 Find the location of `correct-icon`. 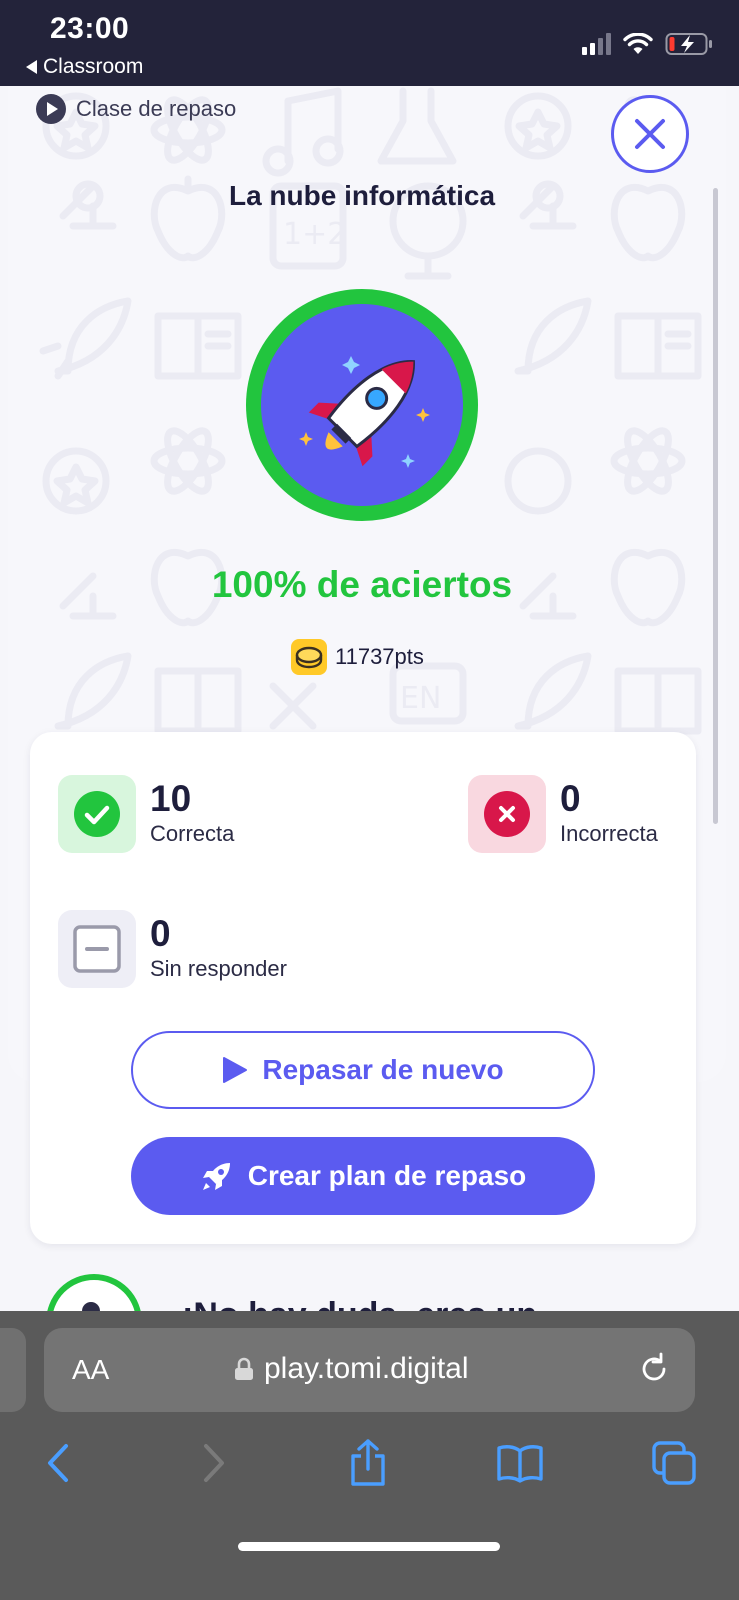

correct-icon is located at coordinates (97, 814).